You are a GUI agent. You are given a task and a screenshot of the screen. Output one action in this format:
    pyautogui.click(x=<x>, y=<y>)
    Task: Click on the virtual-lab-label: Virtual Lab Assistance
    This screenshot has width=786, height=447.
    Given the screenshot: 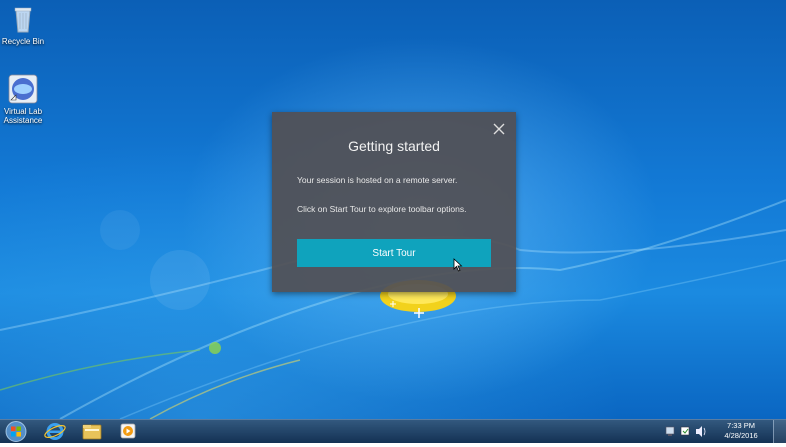 What is the action you would take?
    pyautogui.click(x=23, y=116)
    